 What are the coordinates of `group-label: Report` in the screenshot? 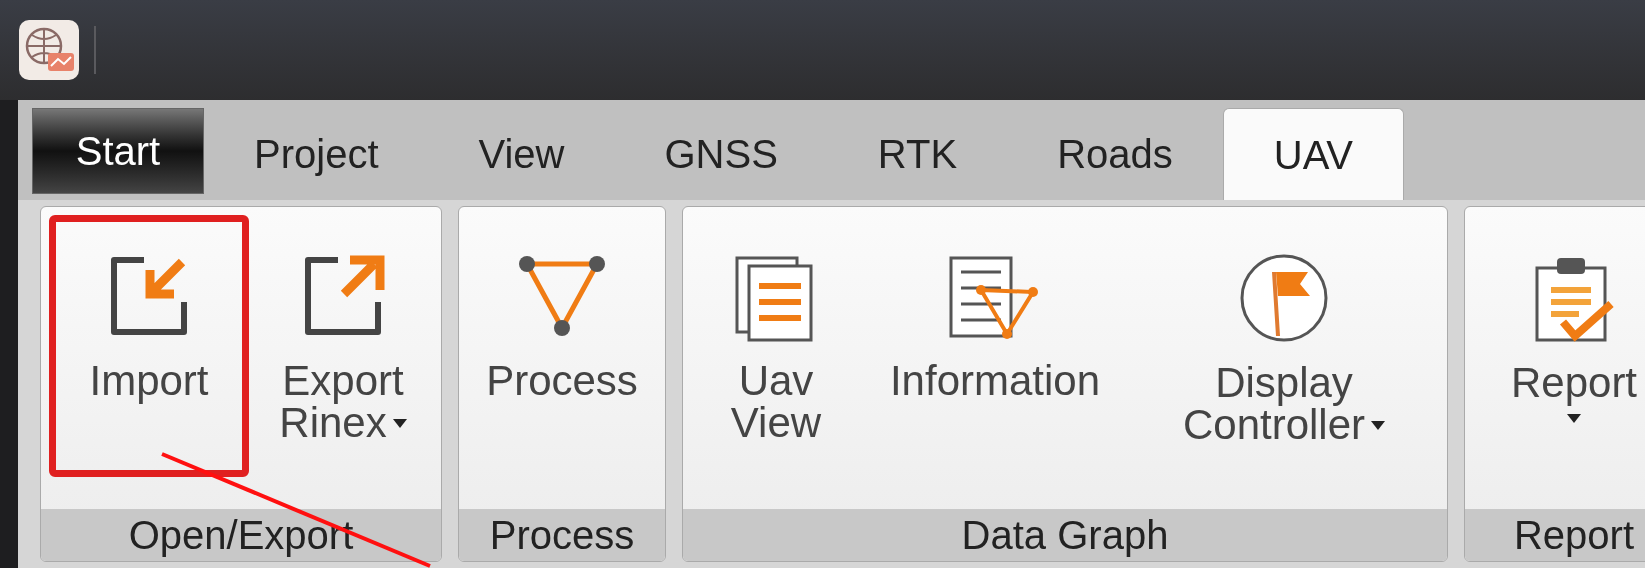 It's located at (1555, 535).